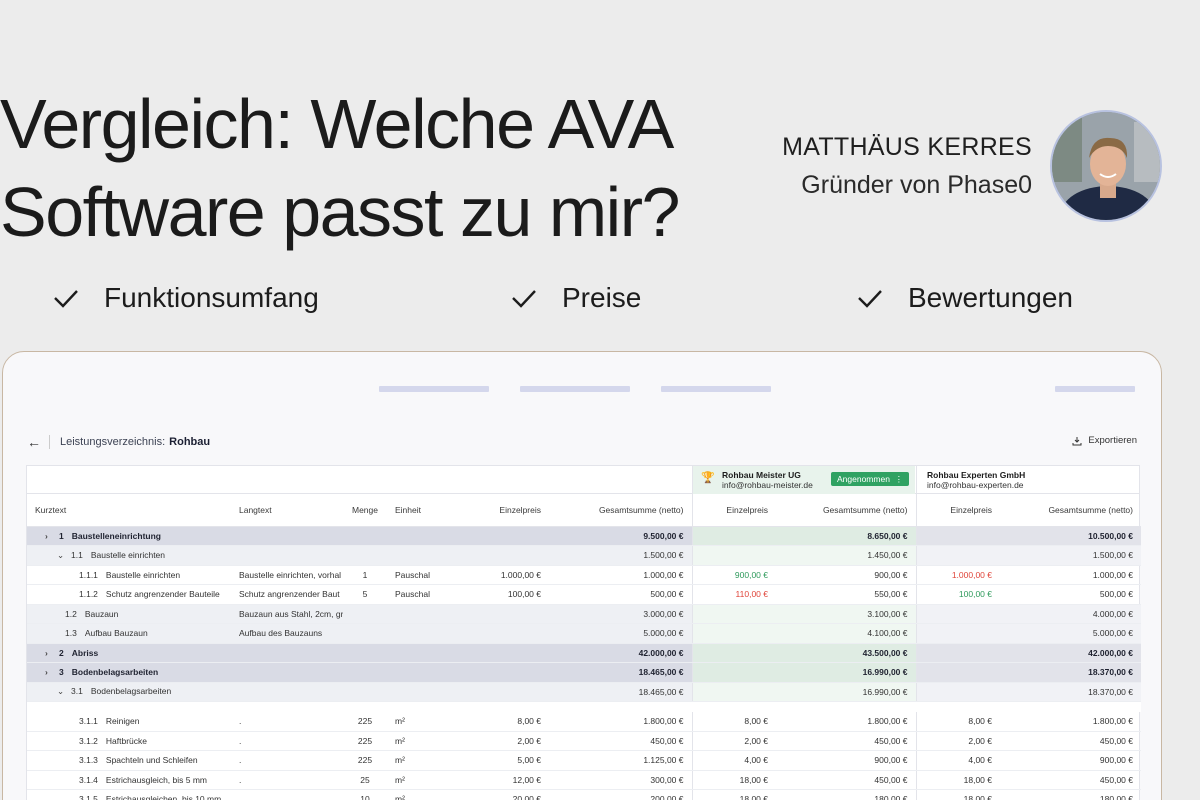 The image size is (1200, 800). What do you see at coordinates (365, 510) in the screenshot?
I see `column-header-menge: Menge` at bounding box center [365, 510].